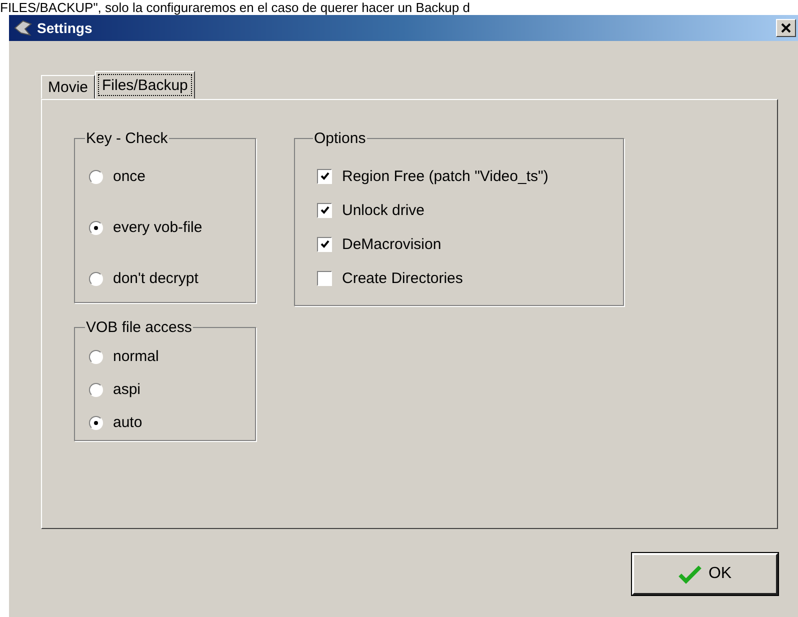  What do you see at coordinates (235, 7) in the screenshot?
I see `caption-text: FILES/BACKUP", solo la configuraremos en el caso de querer hacer un Backup d` at bounding box center [235, 7].